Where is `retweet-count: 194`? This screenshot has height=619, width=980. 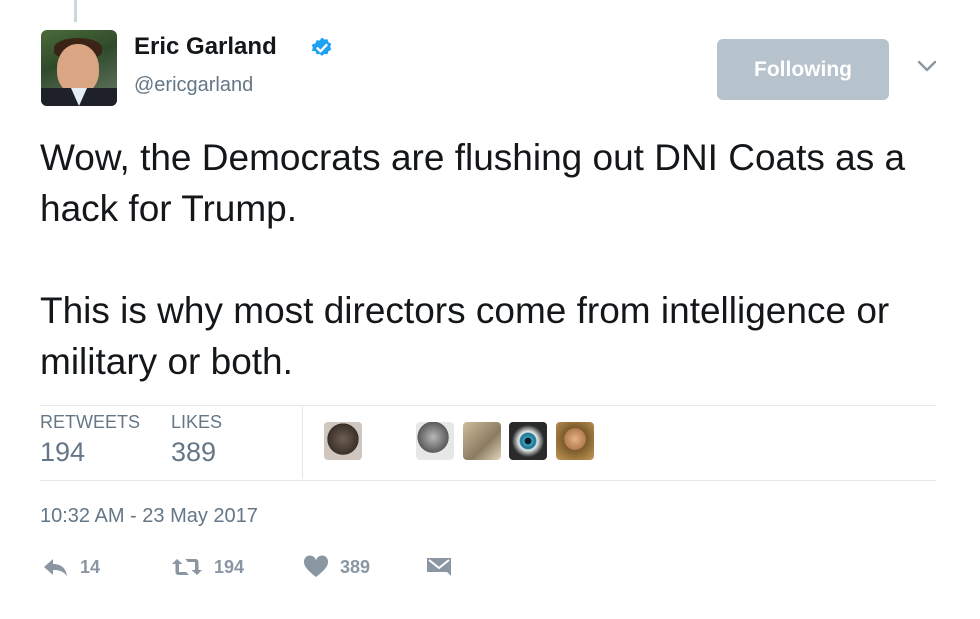
retweet-count: 194 is located at coordinates (229, 566).